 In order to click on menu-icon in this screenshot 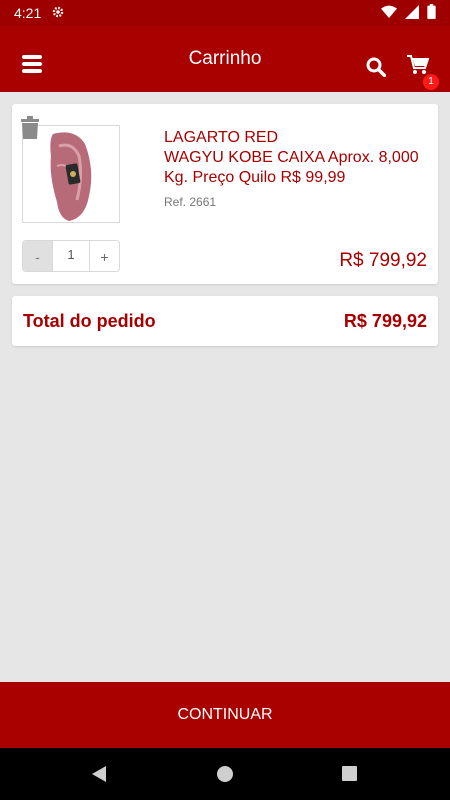, I will do `click(32, 66)`.